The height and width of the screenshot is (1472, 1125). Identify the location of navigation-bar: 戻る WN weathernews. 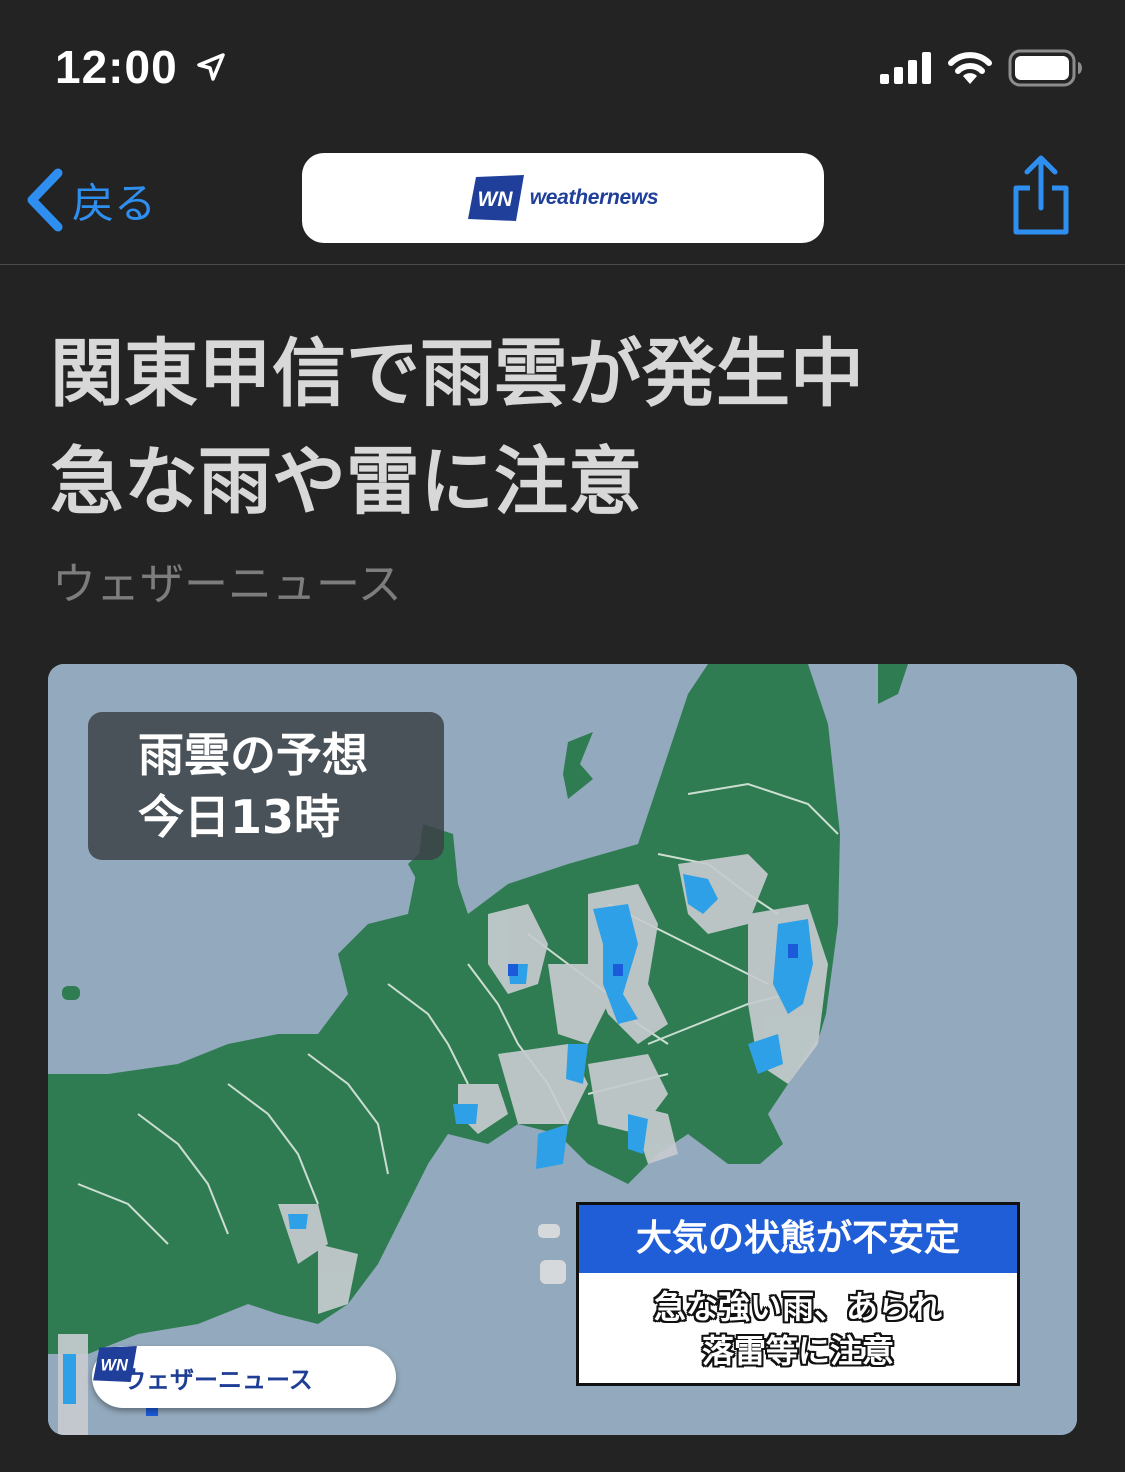
(562, 197).